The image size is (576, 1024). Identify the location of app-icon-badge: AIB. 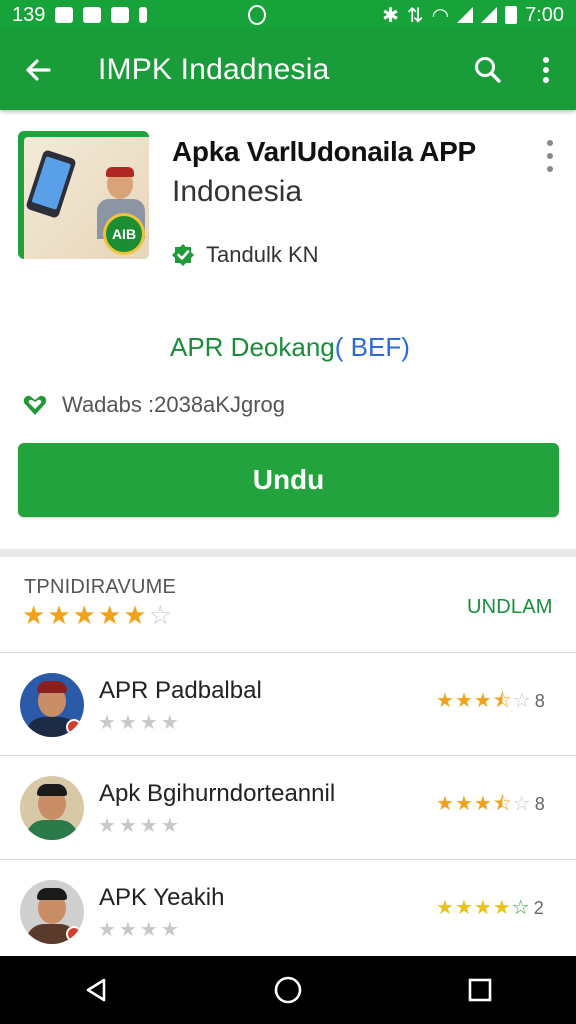
(124, 234).